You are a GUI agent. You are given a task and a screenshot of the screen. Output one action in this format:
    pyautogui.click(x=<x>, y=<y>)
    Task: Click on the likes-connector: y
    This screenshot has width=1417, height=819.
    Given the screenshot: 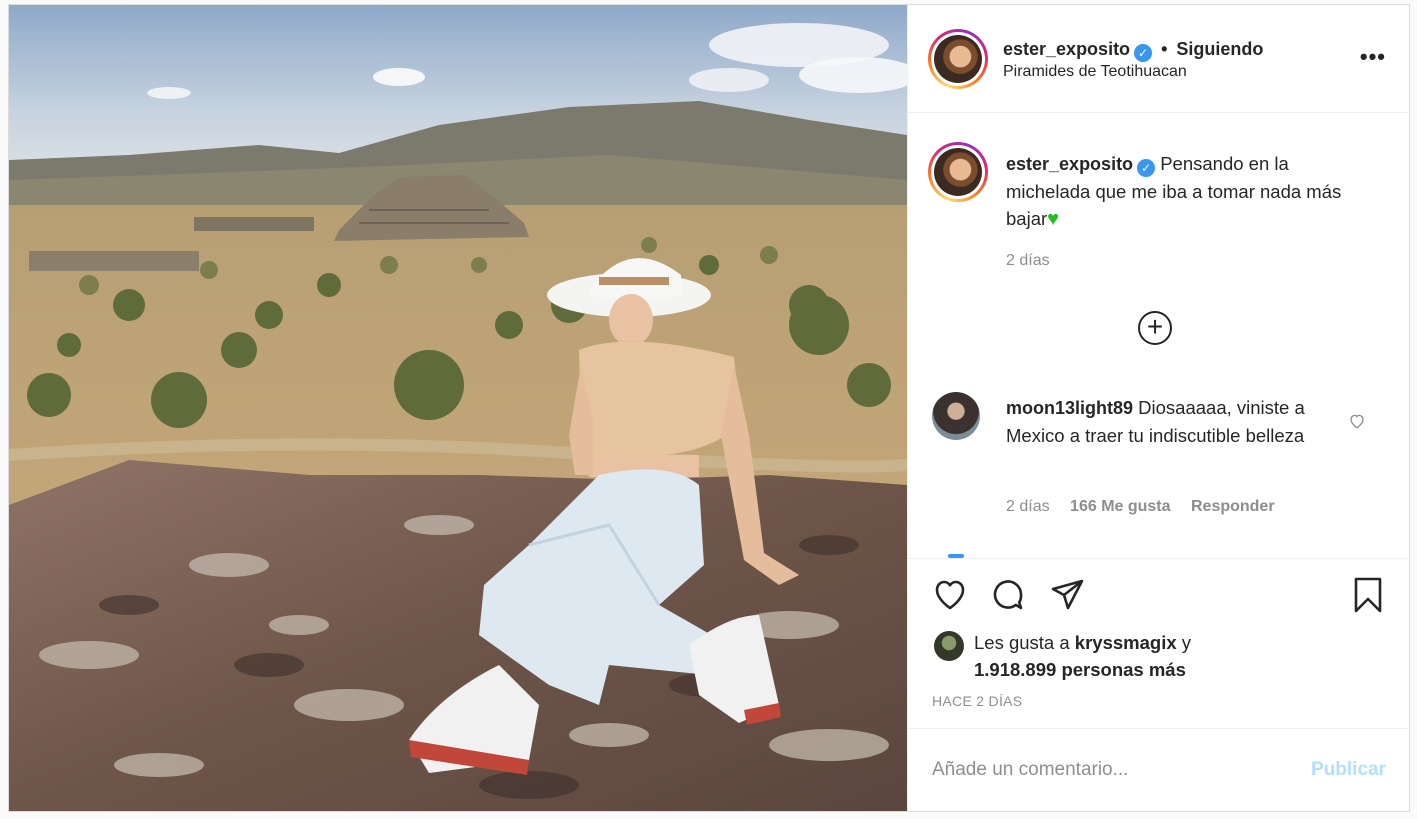 What is the action you would take?
    pyautogui.click(x=1186, y=642)
    